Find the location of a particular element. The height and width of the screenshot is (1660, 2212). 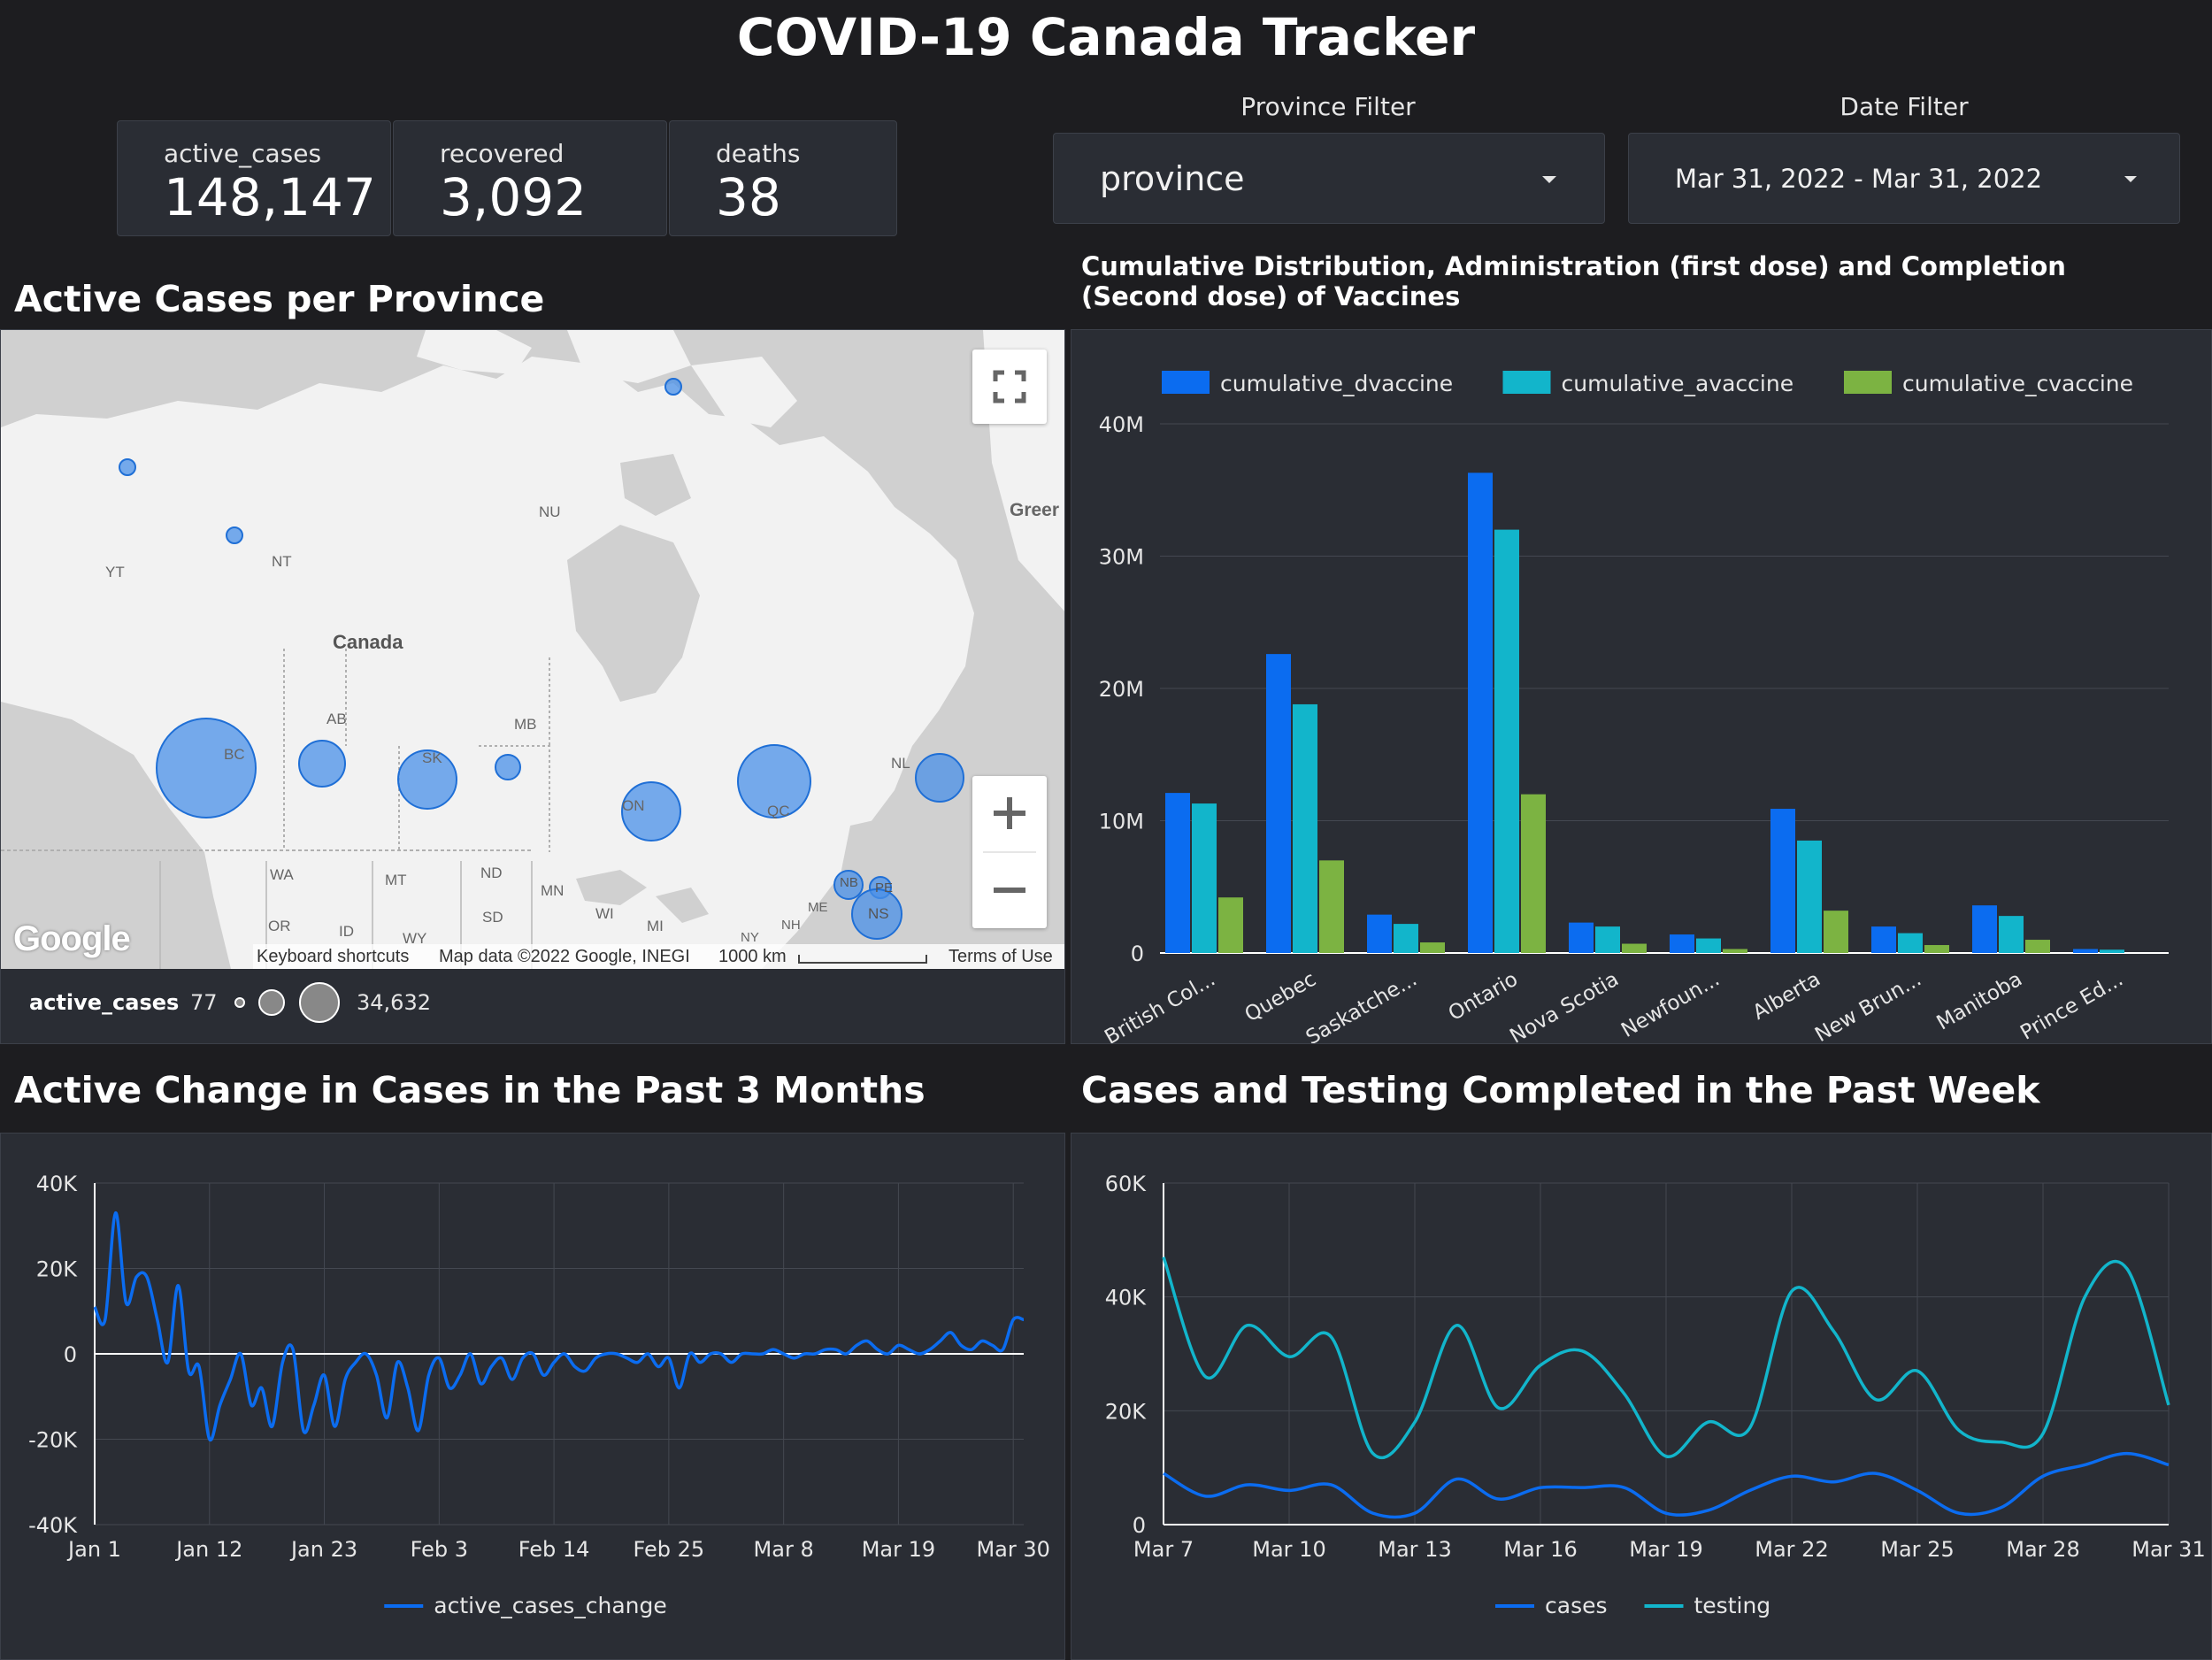

province-filter-value: province is located at coordinates (1173, 178).